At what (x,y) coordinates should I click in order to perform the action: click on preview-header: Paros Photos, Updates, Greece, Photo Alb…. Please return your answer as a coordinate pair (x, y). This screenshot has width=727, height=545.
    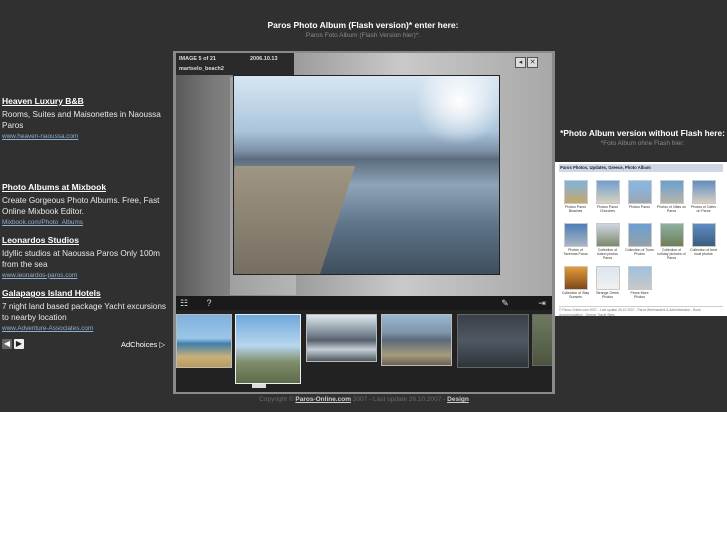
    Looking at the image, I should click on (641, 168).